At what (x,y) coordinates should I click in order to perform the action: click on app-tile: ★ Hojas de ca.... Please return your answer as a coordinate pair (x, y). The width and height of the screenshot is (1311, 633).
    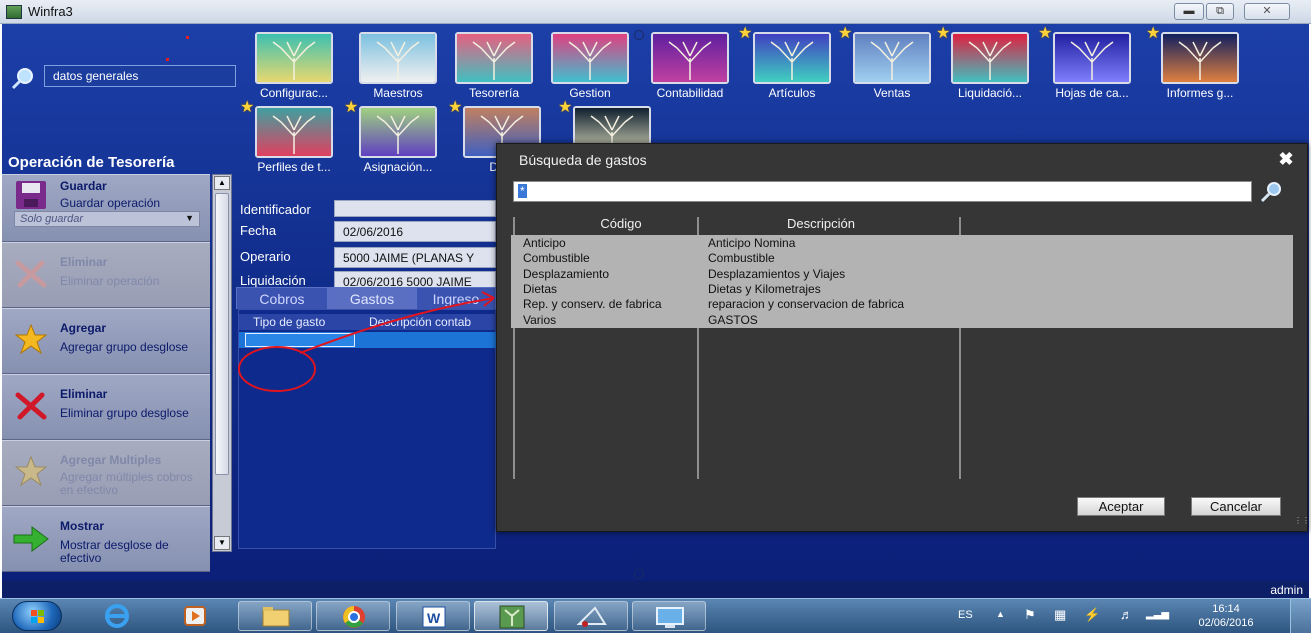
    Looking at the image, I should click on (1090, 64).